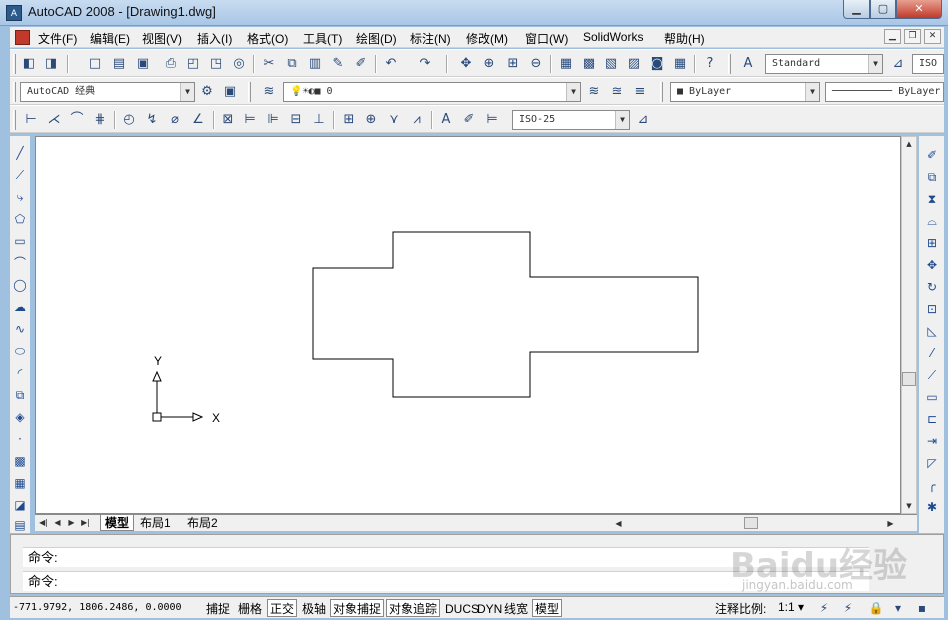 The image size is (948, 620). I want to click on polyline-icon: ⤷, so click(20, 197).